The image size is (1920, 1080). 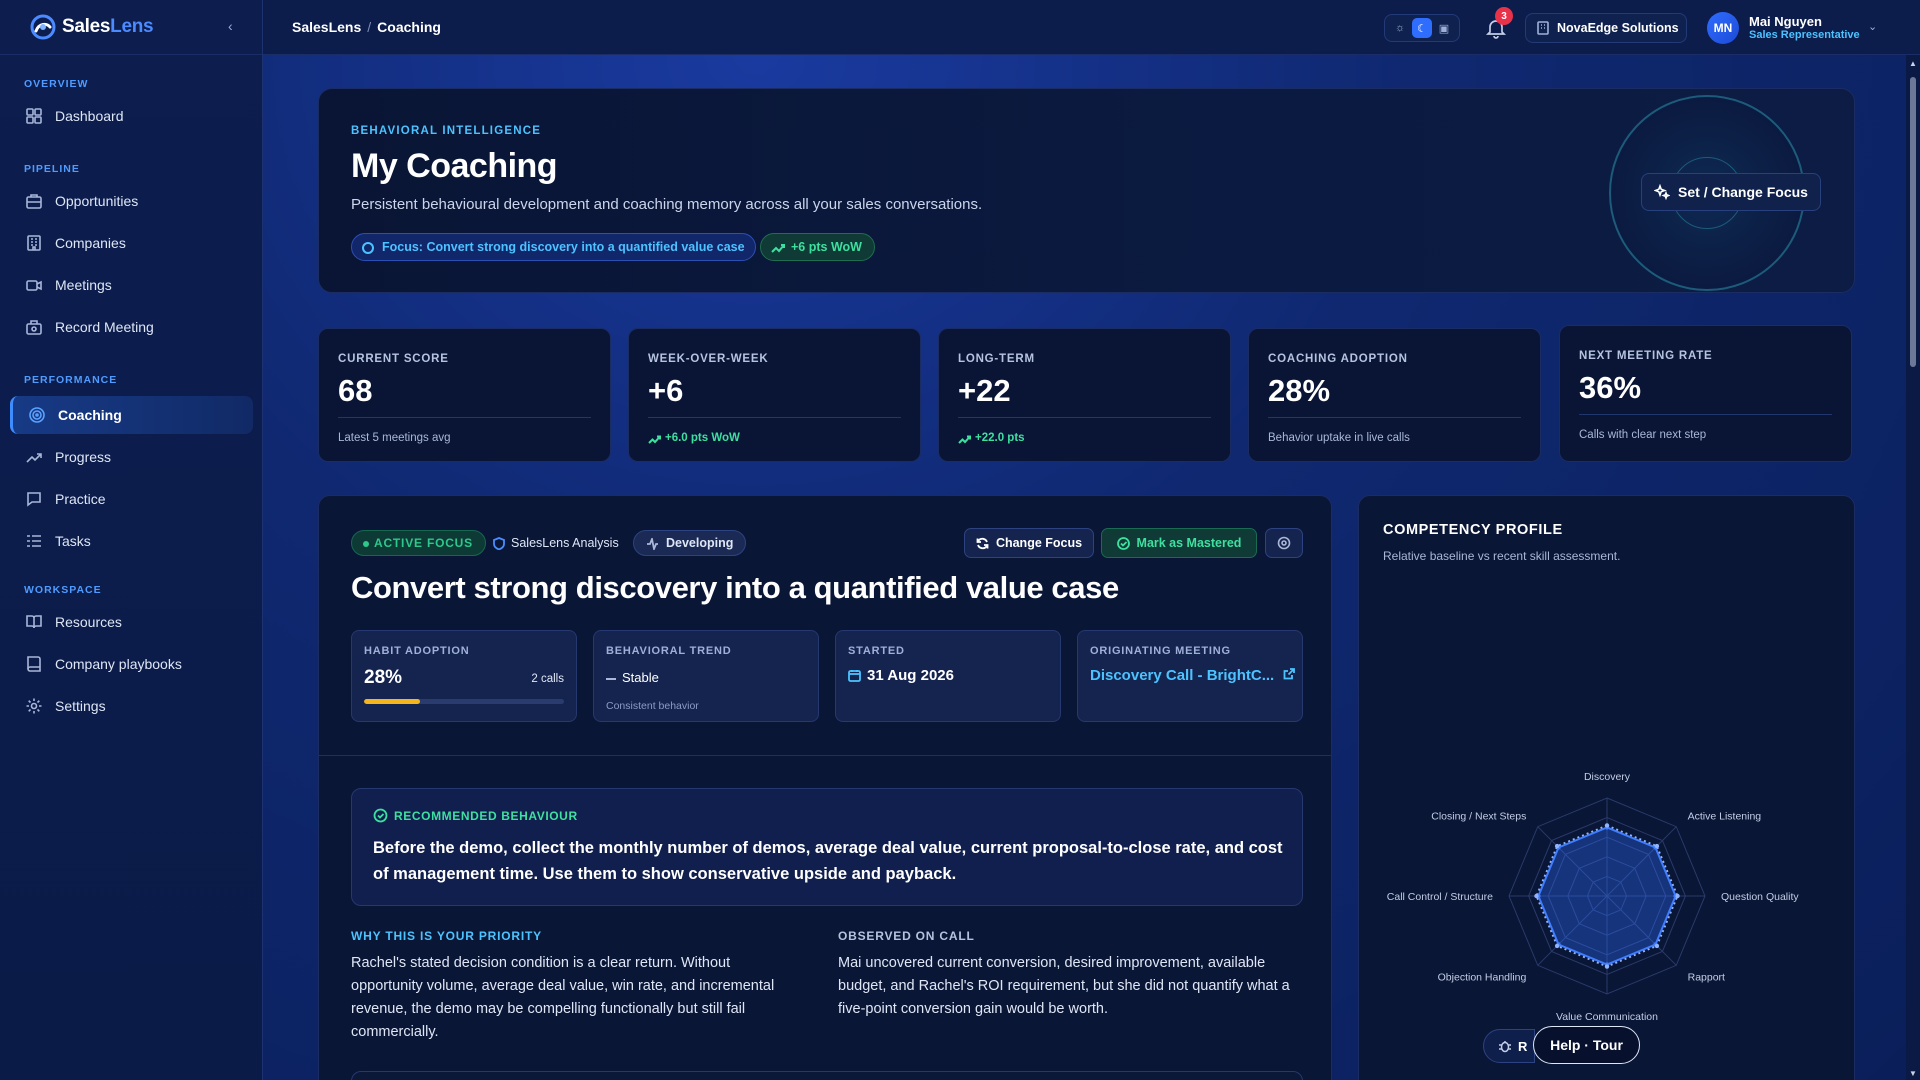 What do you see at coordinates (90, 415) in the screenshot?
I see `sidebar-item-label: Coaching` at bounding box center [90, 415].